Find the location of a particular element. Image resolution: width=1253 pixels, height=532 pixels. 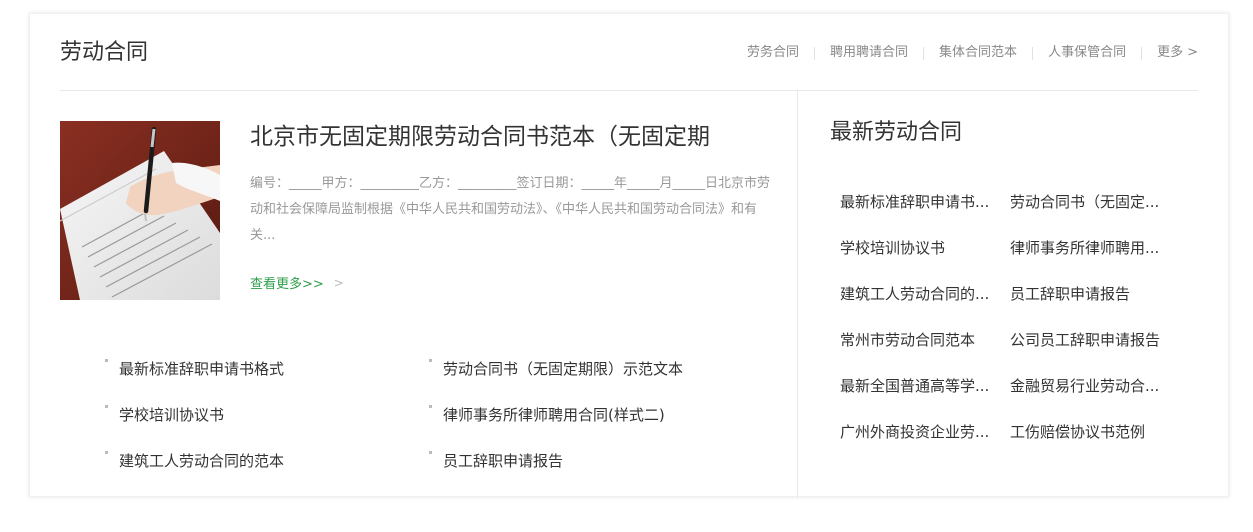

feature-image is located at coordinates (140, 210).